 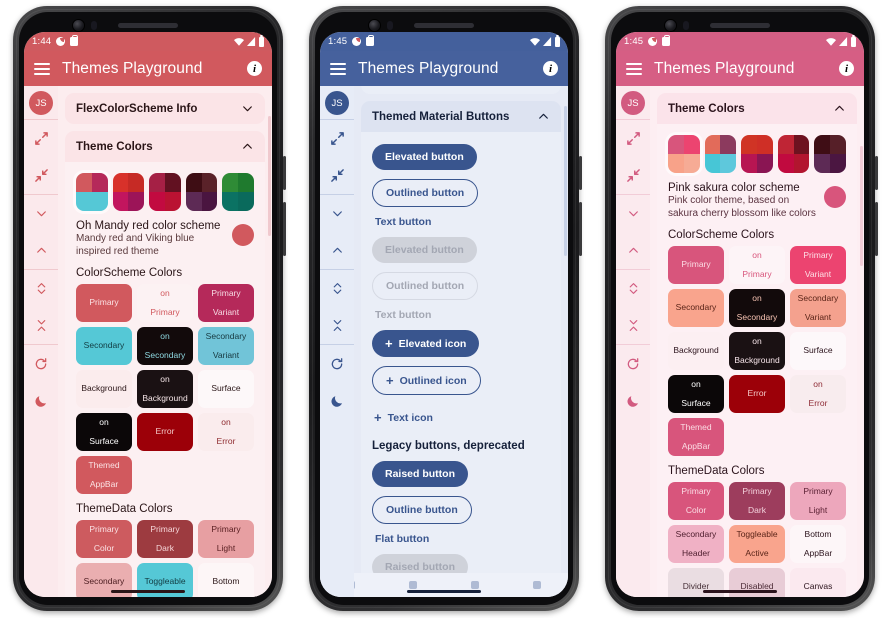 What do you see at coordinates (462, 222) in the screenshot?
I see `text-button: Text button` at bounding box center [462, 222].